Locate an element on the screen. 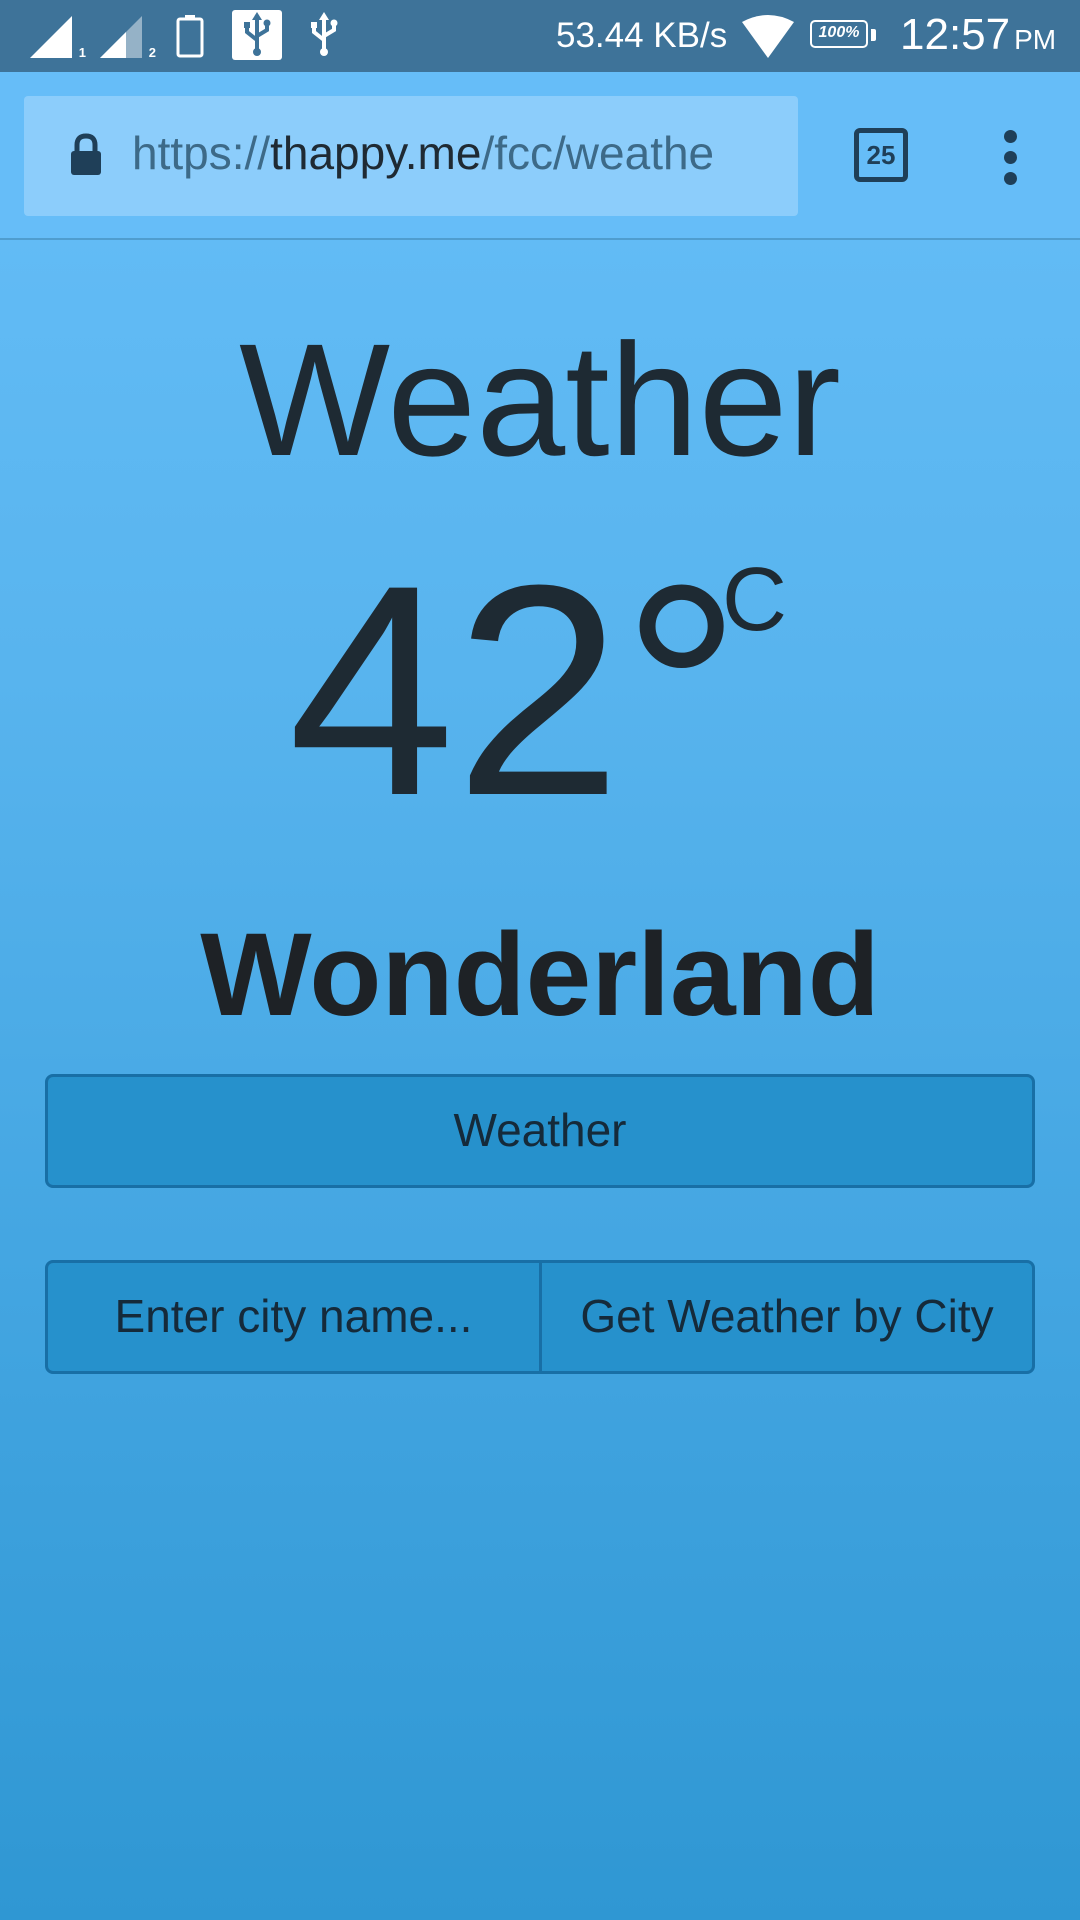  overflow-menu-icon is located at coordinates (1011, 158).